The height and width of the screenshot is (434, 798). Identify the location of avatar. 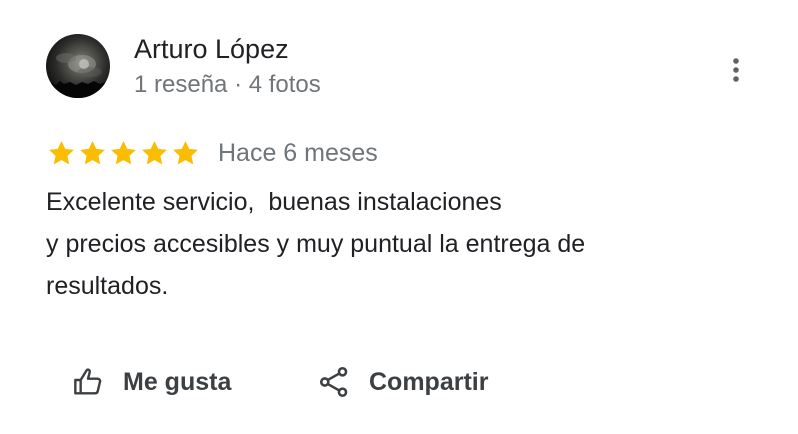
(78, 66).